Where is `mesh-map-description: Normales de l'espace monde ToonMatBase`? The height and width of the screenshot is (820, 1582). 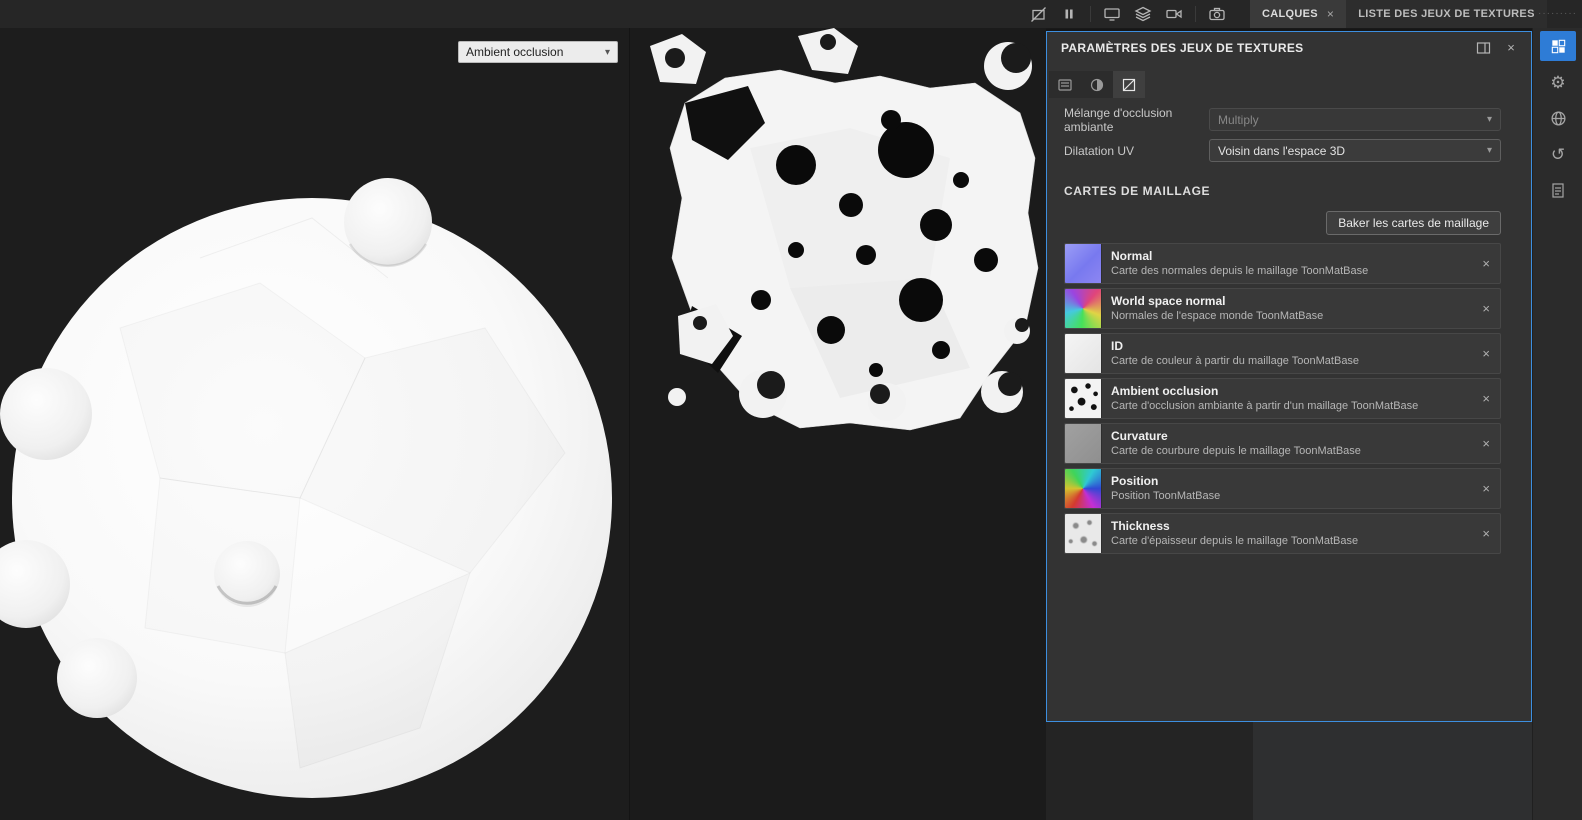 mesh-map-description: Normales de l'espace monde ToonMatBase is located at coordinates (1217, 316).